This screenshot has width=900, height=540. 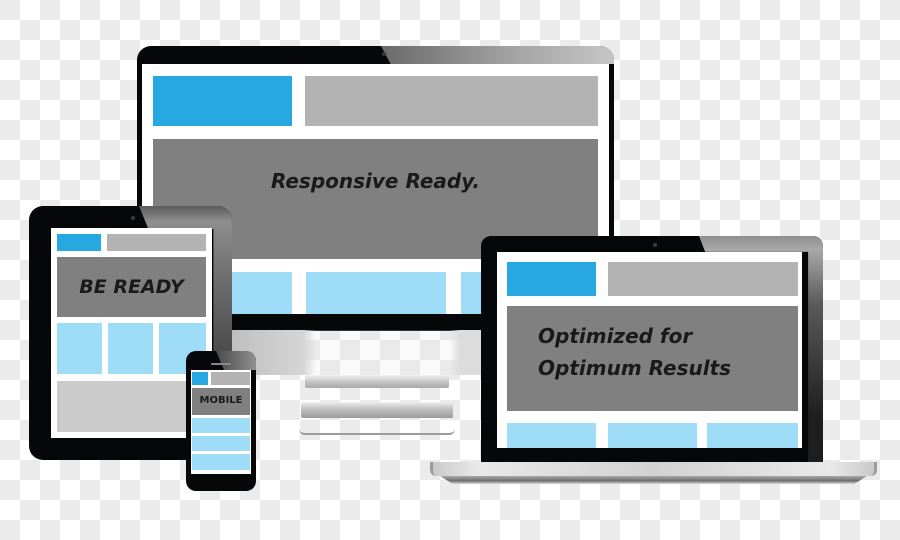 I want to click on laptop-base-lip, so click(x=653, y=480).